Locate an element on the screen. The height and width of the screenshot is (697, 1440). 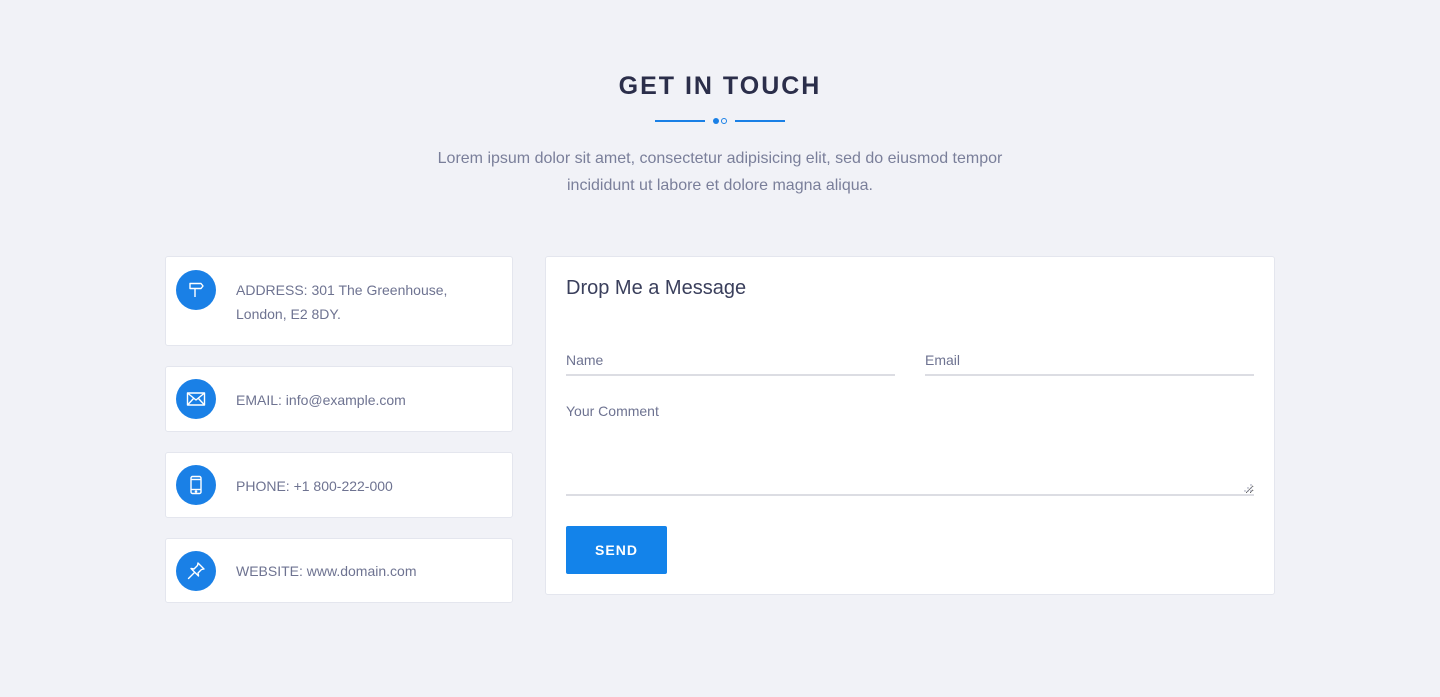
envelope-icon is located at coordinates (196, 399).